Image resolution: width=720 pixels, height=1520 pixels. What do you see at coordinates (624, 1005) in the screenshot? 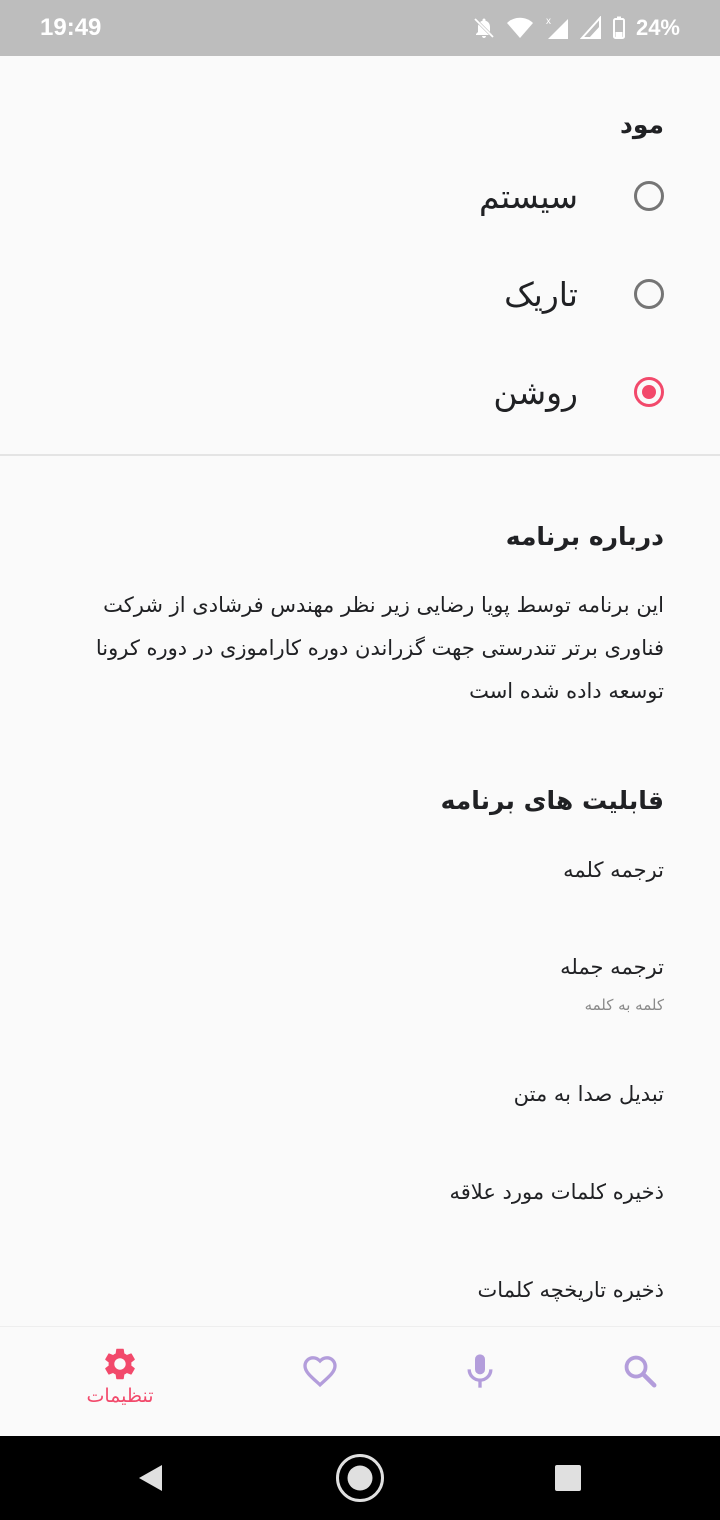
I see `feature-item-subtitle: کلمه به کلمه` at bounding box center [624, 1005].